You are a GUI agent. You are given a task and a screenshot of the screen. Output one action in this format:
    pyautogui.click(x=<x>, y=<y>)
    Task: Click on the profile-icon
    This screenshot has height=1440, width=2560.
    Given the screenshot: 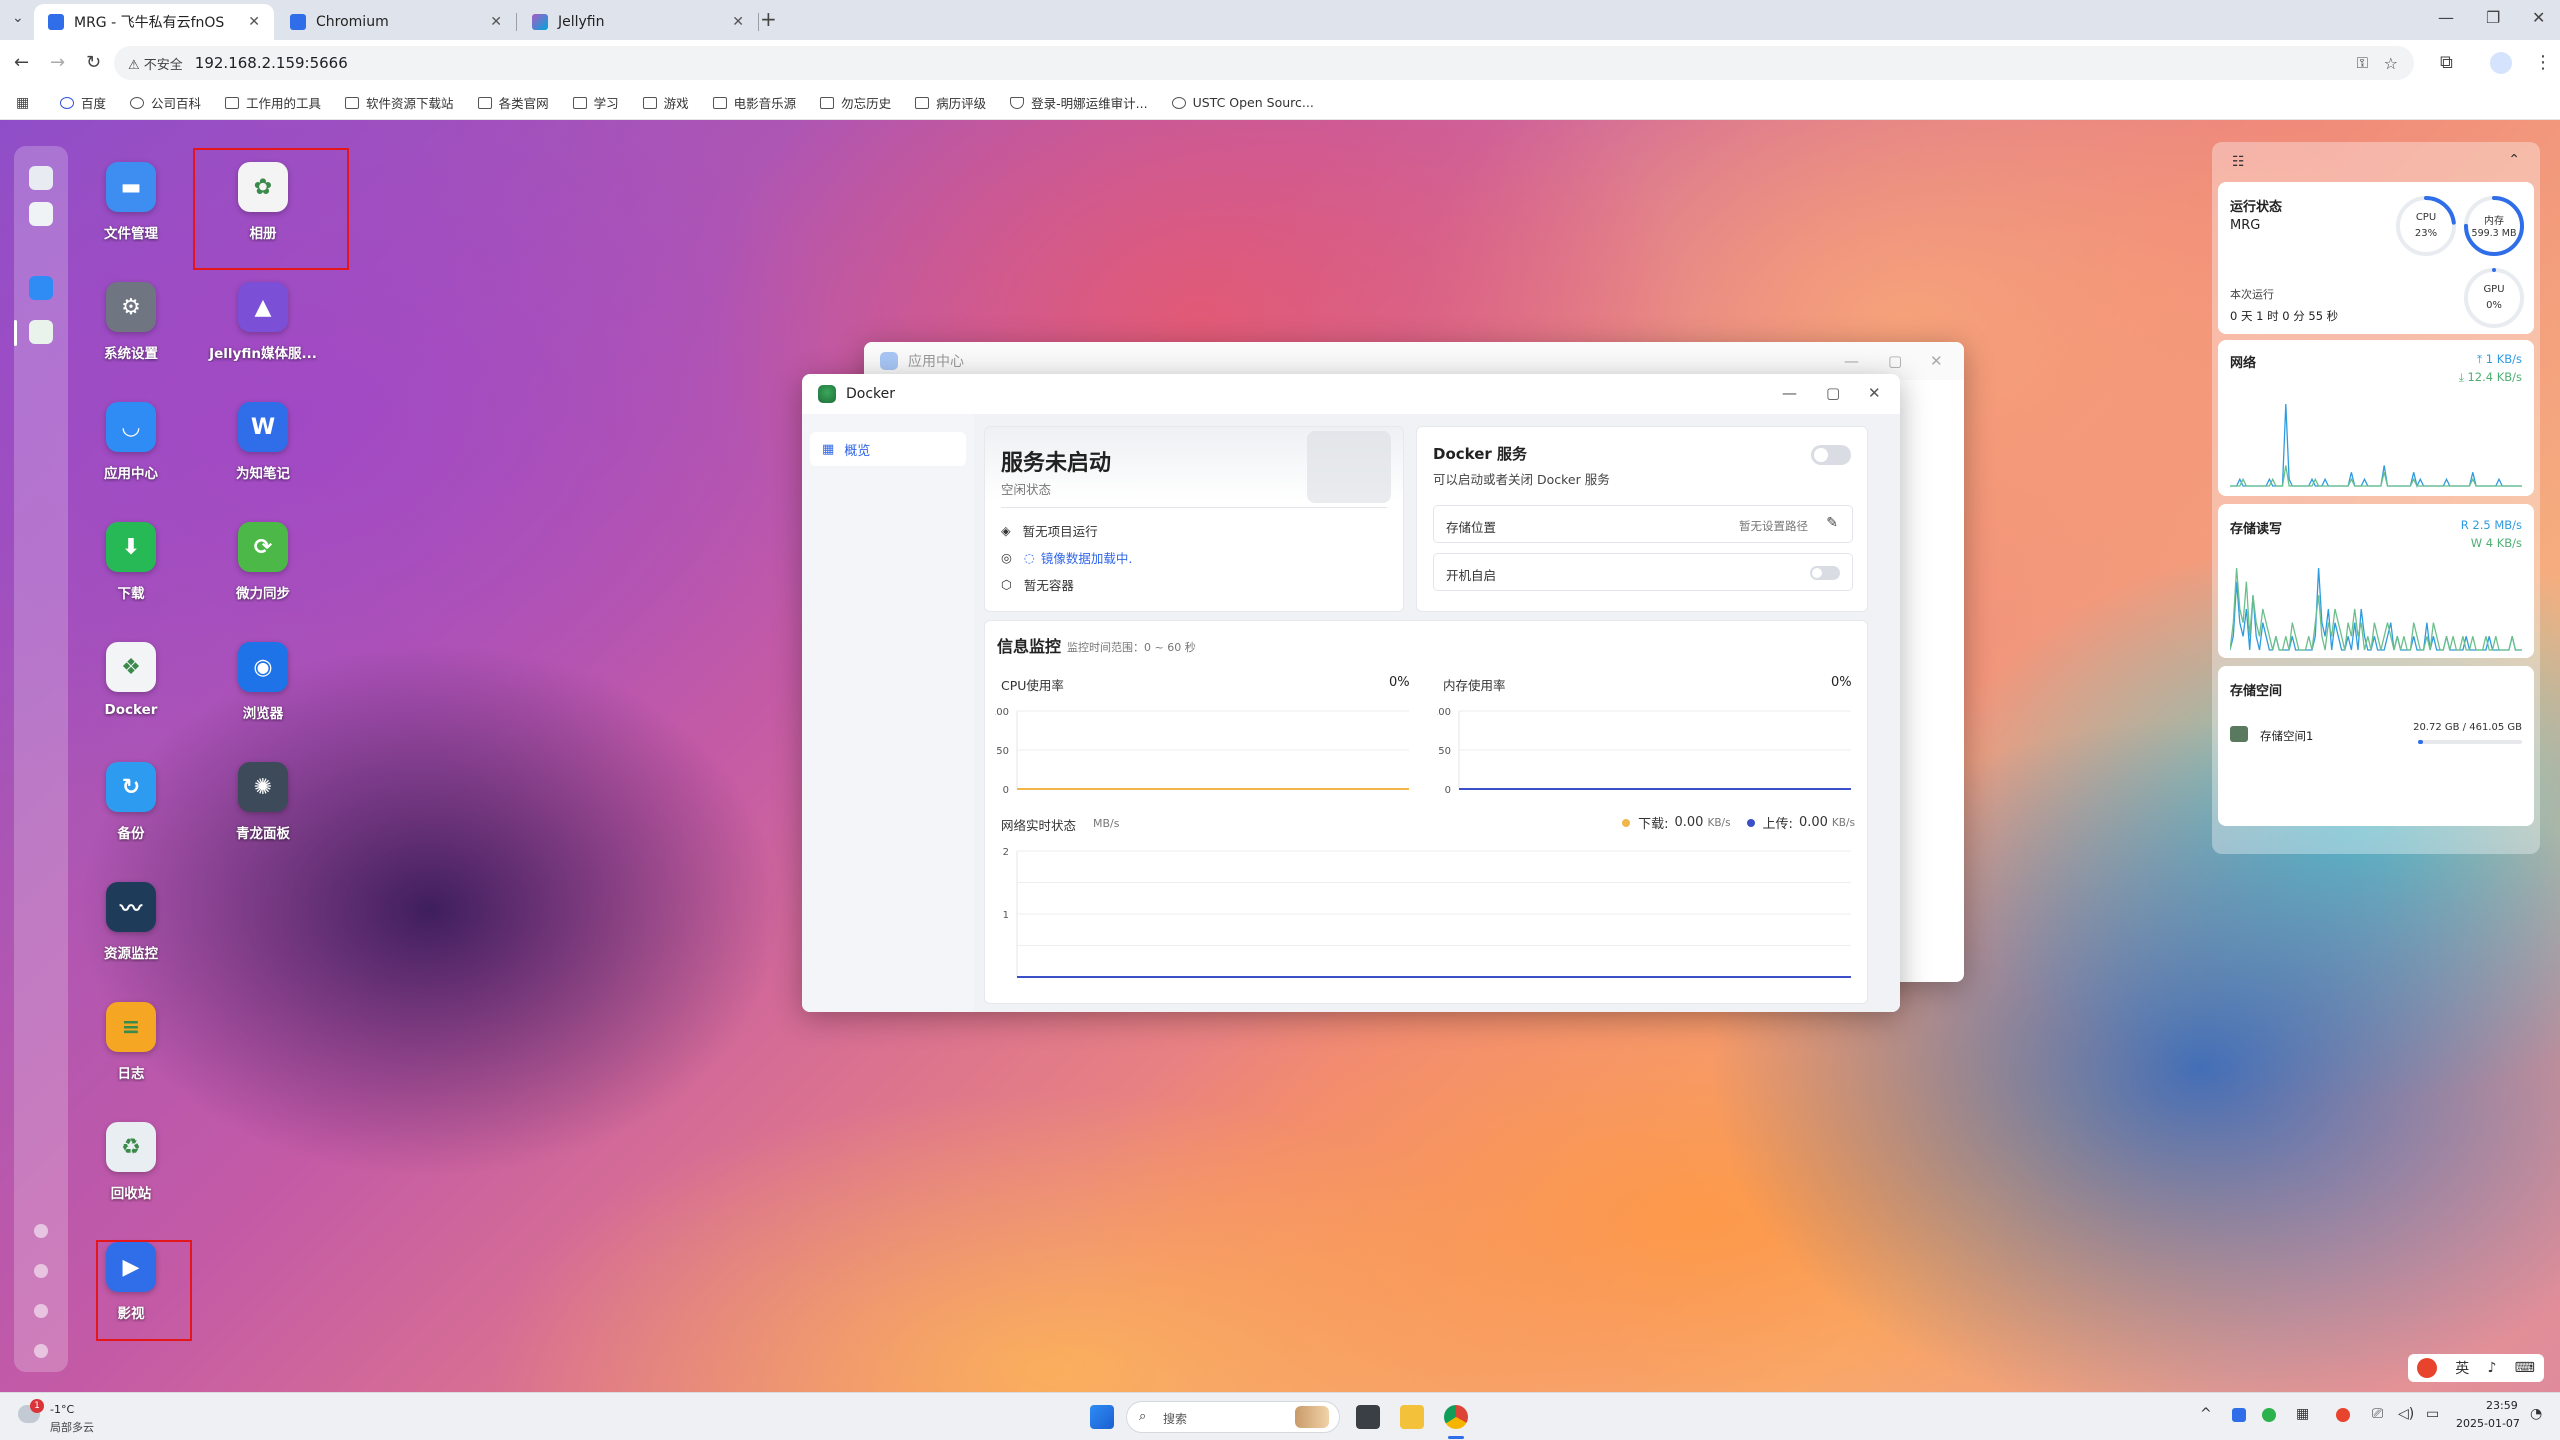 What is the action you would take?
    pyautogui.click(x=2501, y=63)
    